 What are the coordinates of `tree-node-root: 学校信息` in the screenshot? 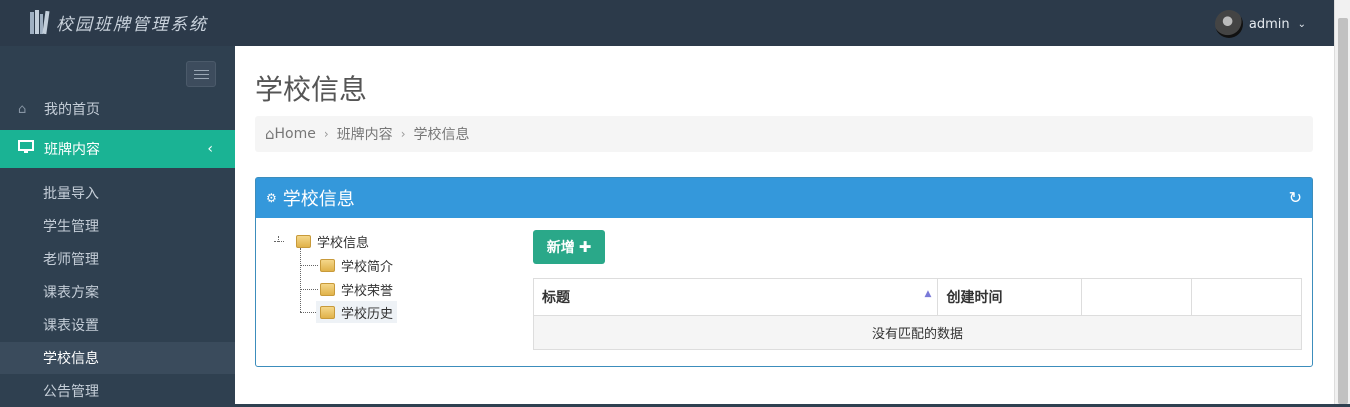 It's located at (332, 241).